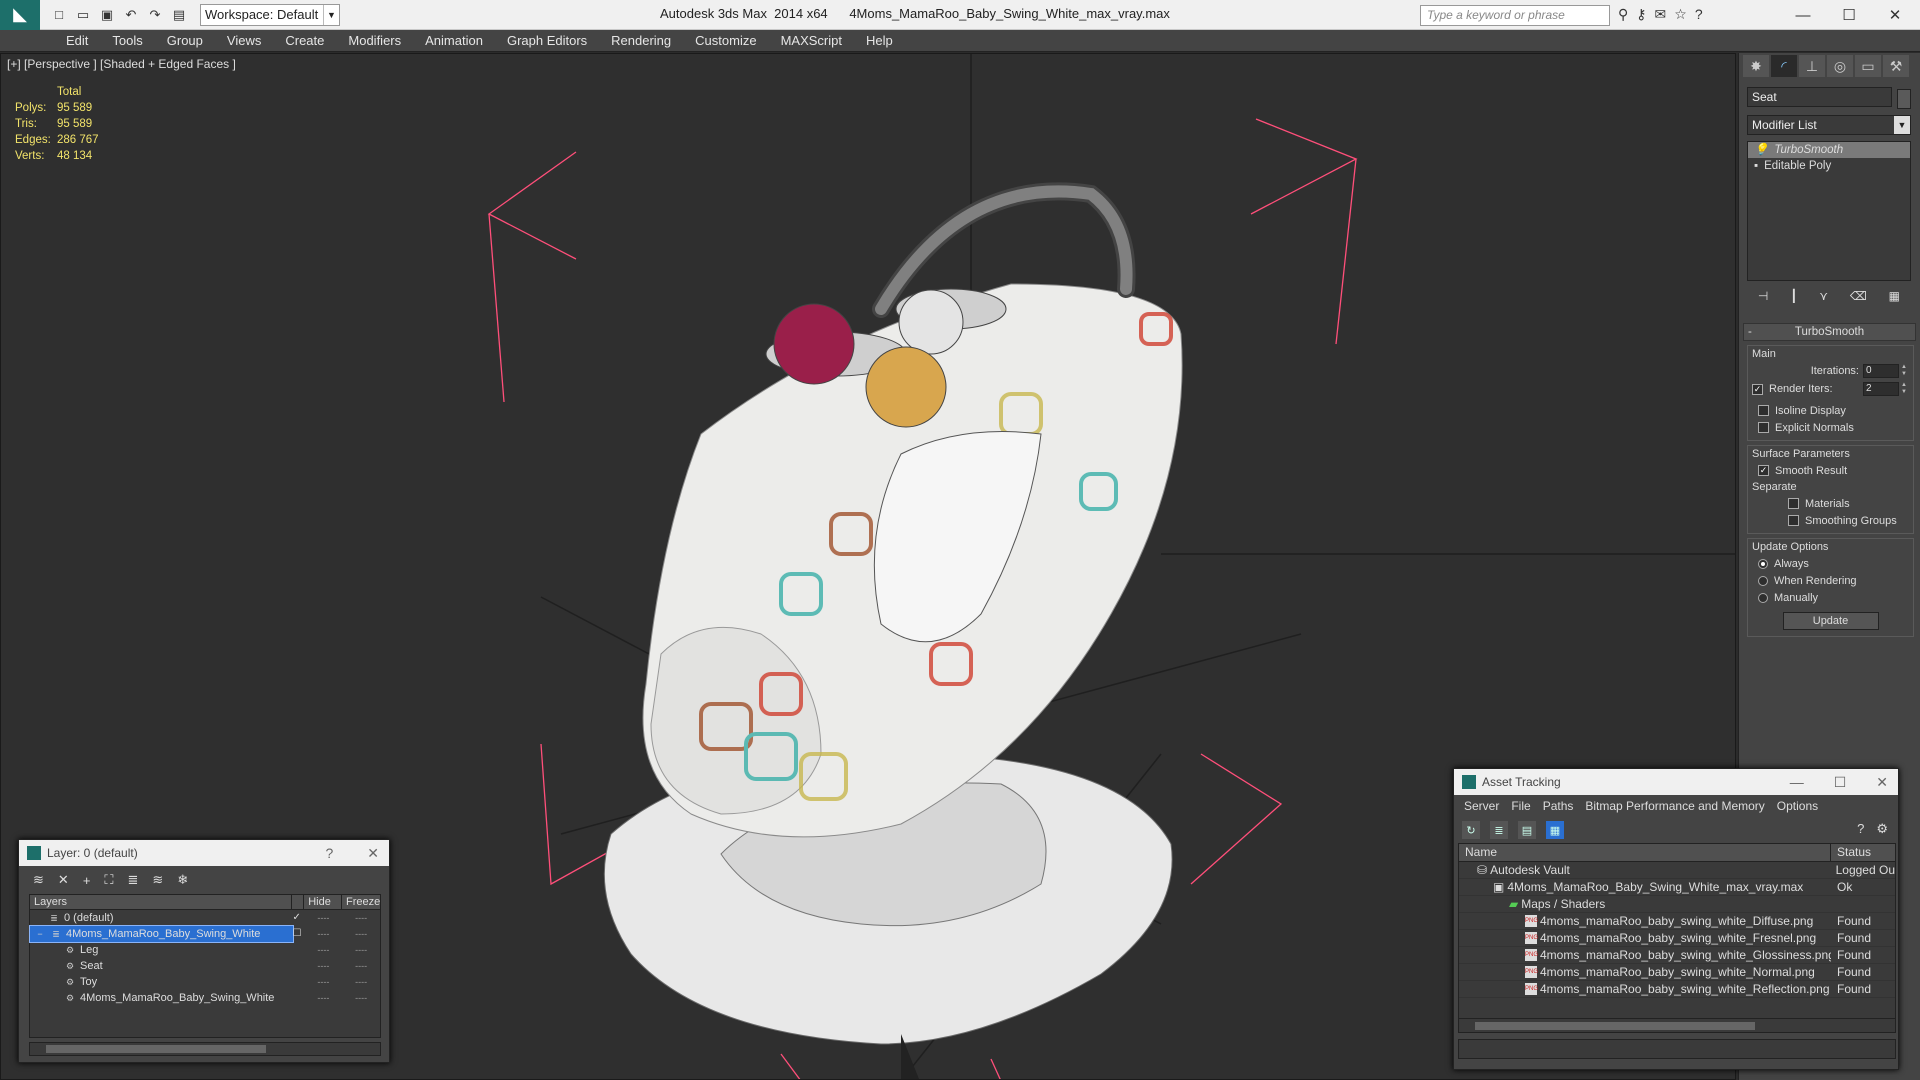 The image size is (1920, 1080). Describe the element at coordinates (1830, 580) in the screenshot. I see `update-when-rendering-row: When Rendering` at that location.